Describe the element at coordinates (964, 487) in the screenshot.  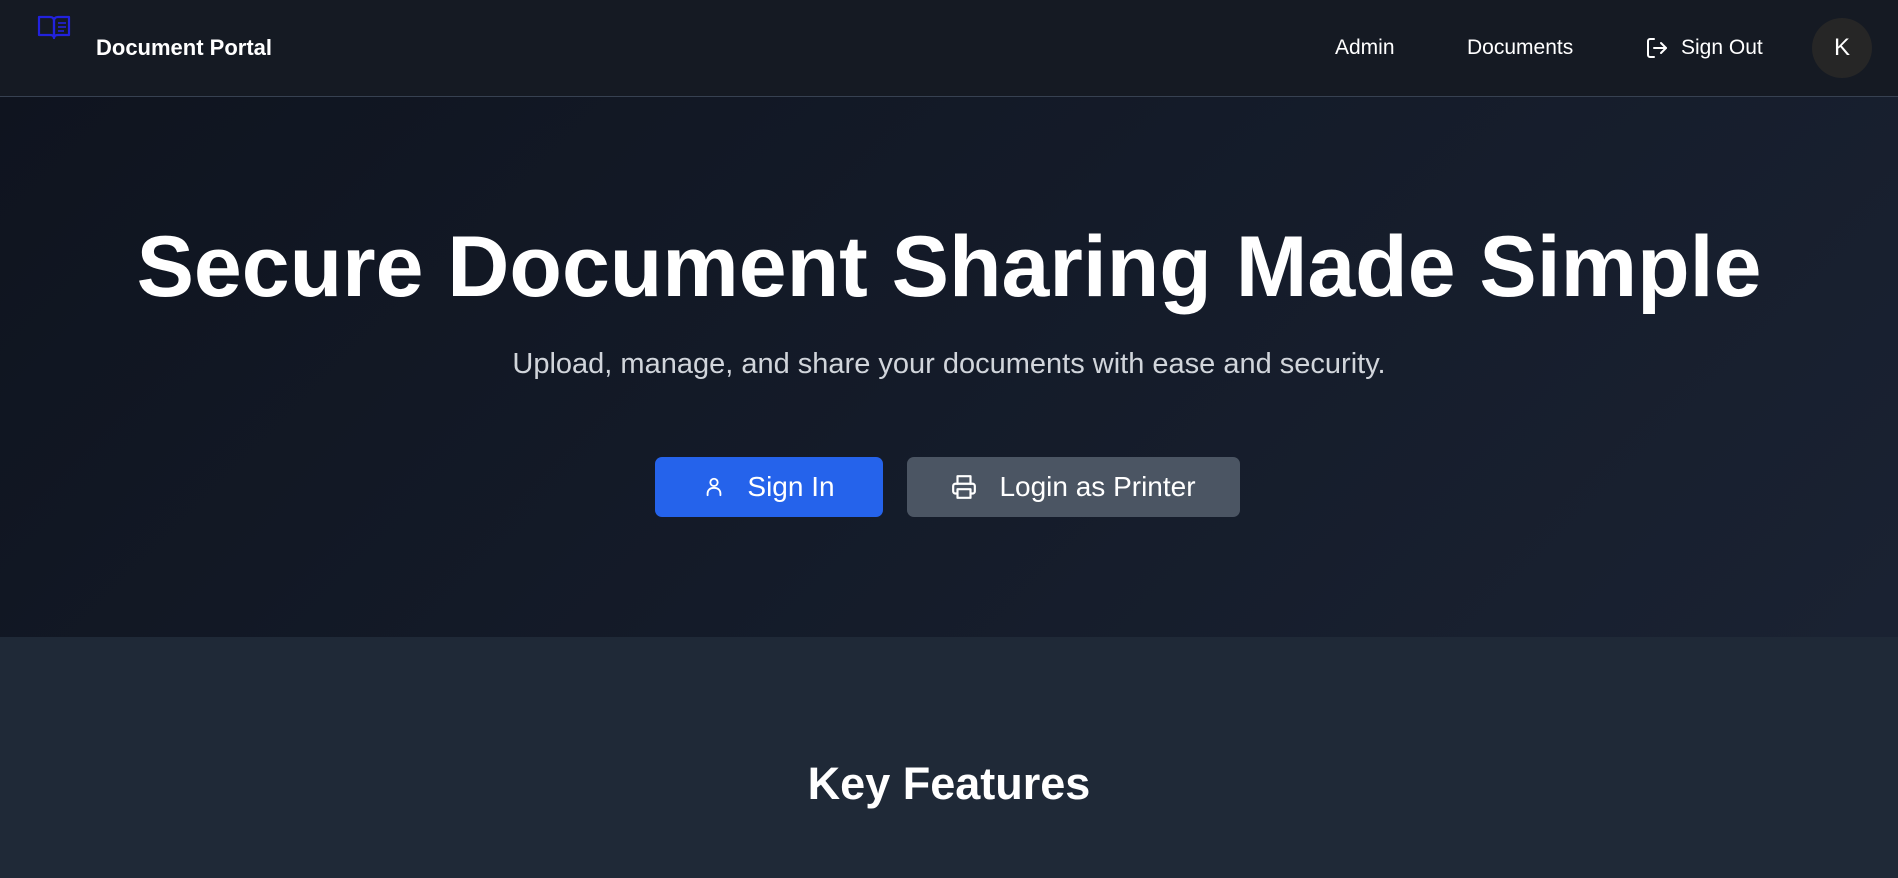
I see `printer-icon` at that location.